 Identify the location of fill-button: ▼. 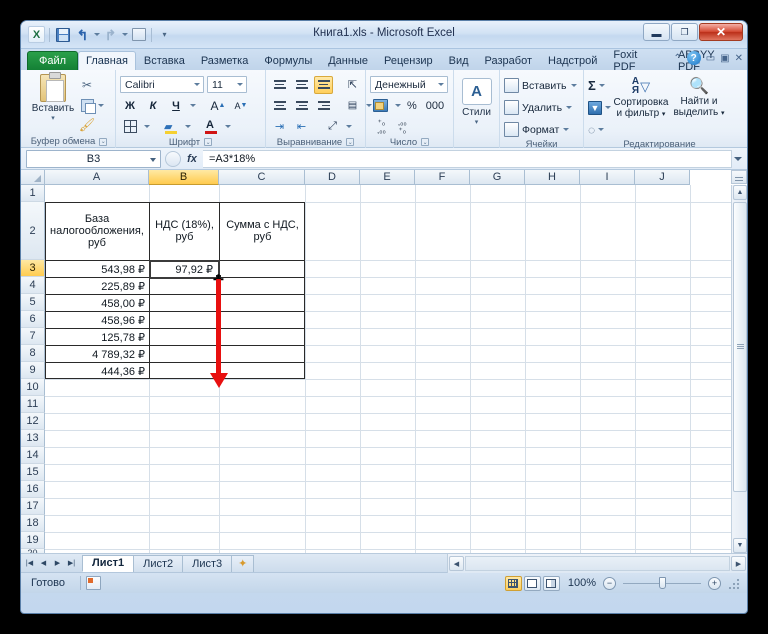
(599, 107).